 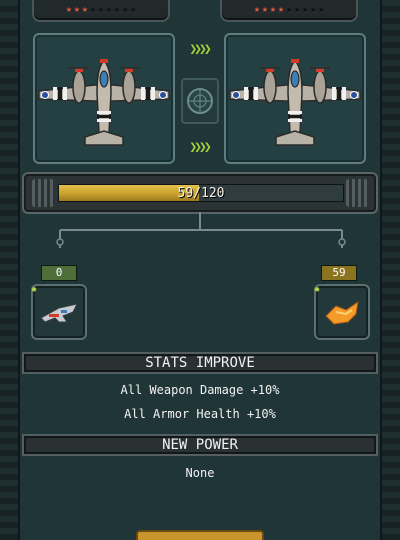 I want to click on progress-cap-left, so click(x=43, y=193).